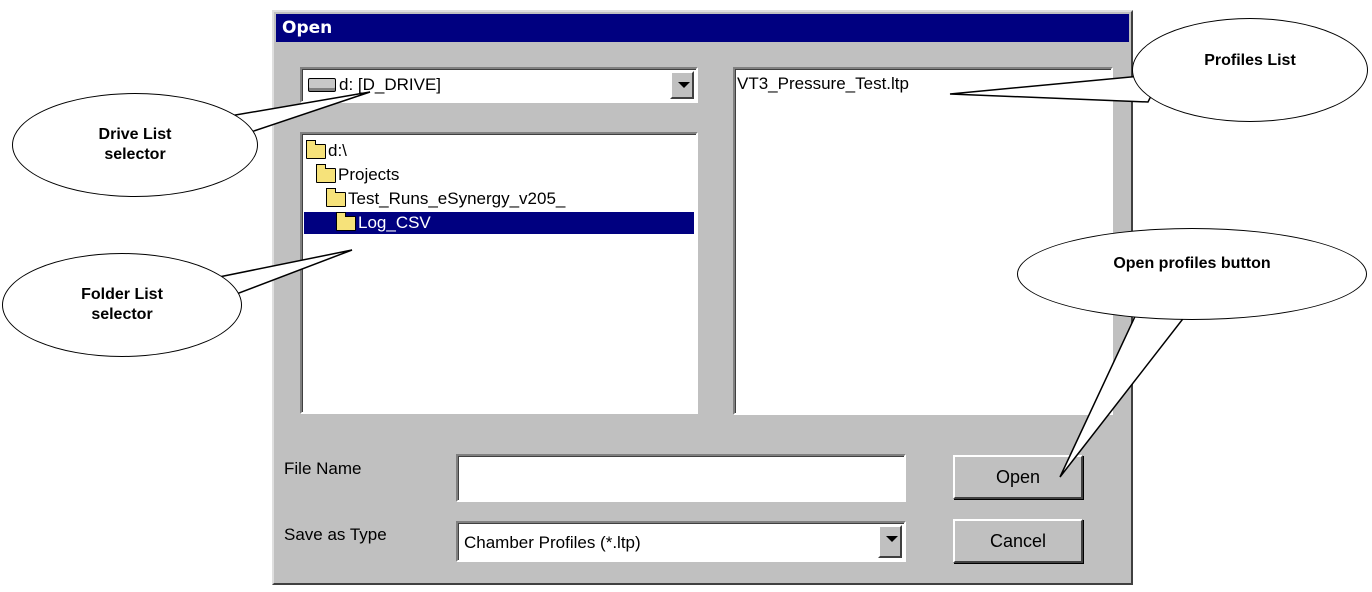 This screenshot has height=592, width=1372. Describe the element at coordinates (702, 28) in the screenshot. I see `dialog-title: Open` at that location.